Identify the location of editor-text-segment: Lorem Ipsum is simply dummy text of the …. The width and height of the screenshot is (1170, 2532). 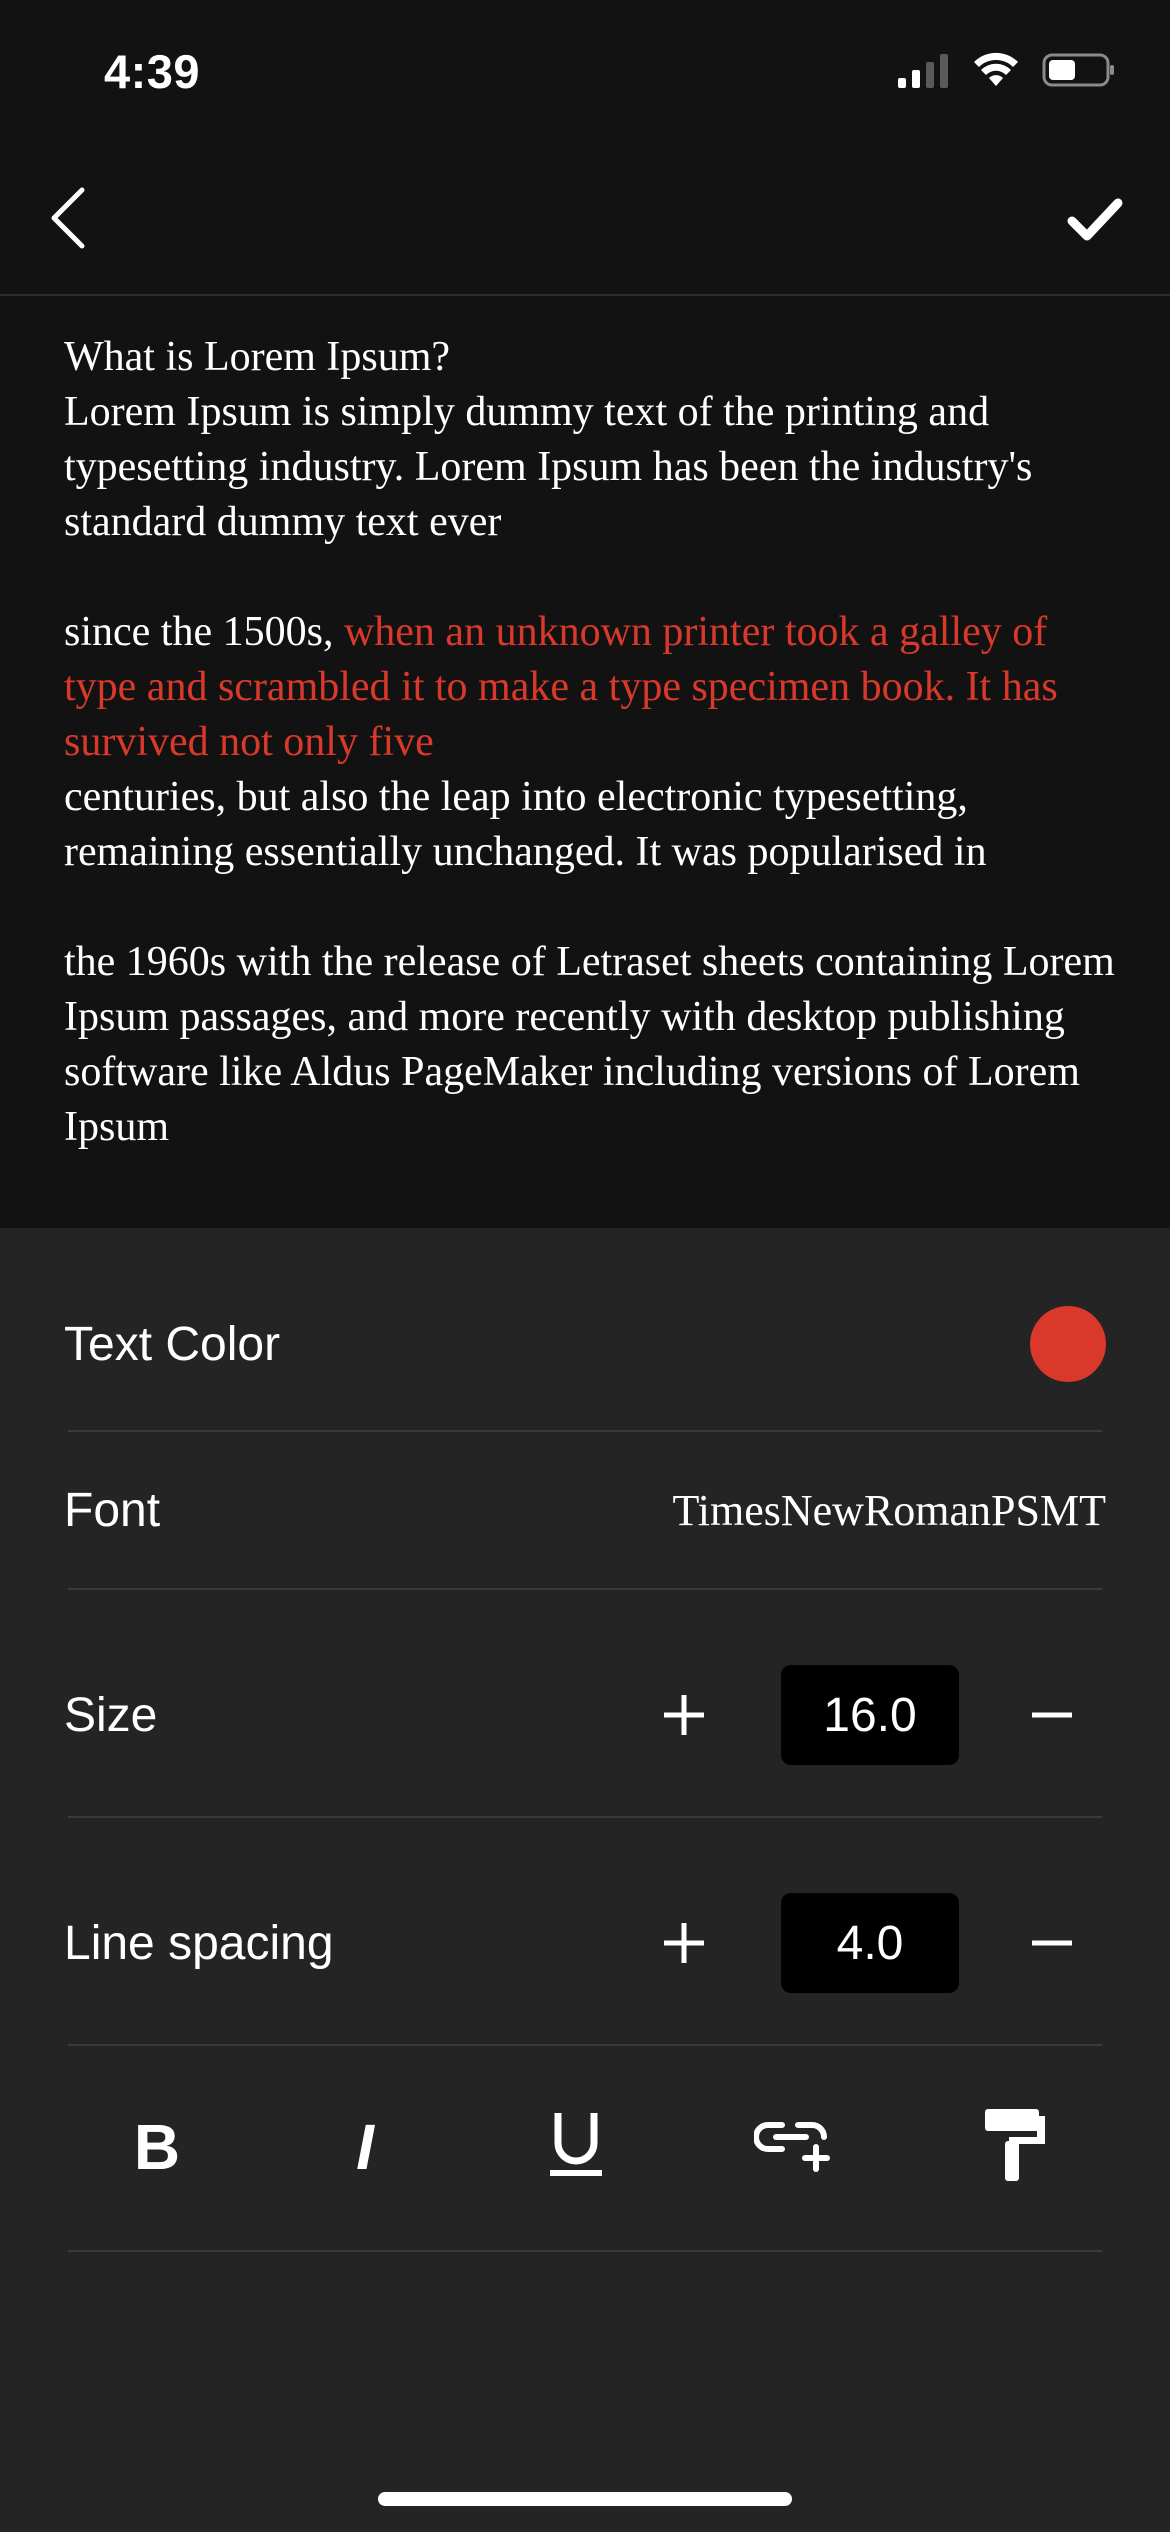
(548, 467).